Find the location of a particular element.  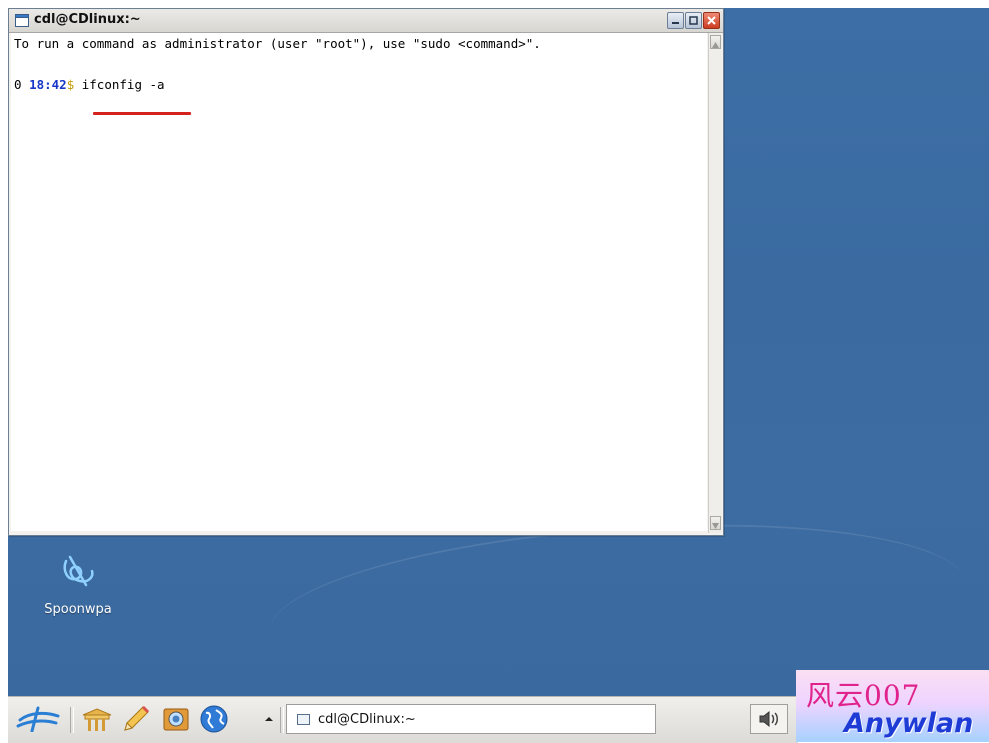

maximize-icon is located at coordinates (693, 20).